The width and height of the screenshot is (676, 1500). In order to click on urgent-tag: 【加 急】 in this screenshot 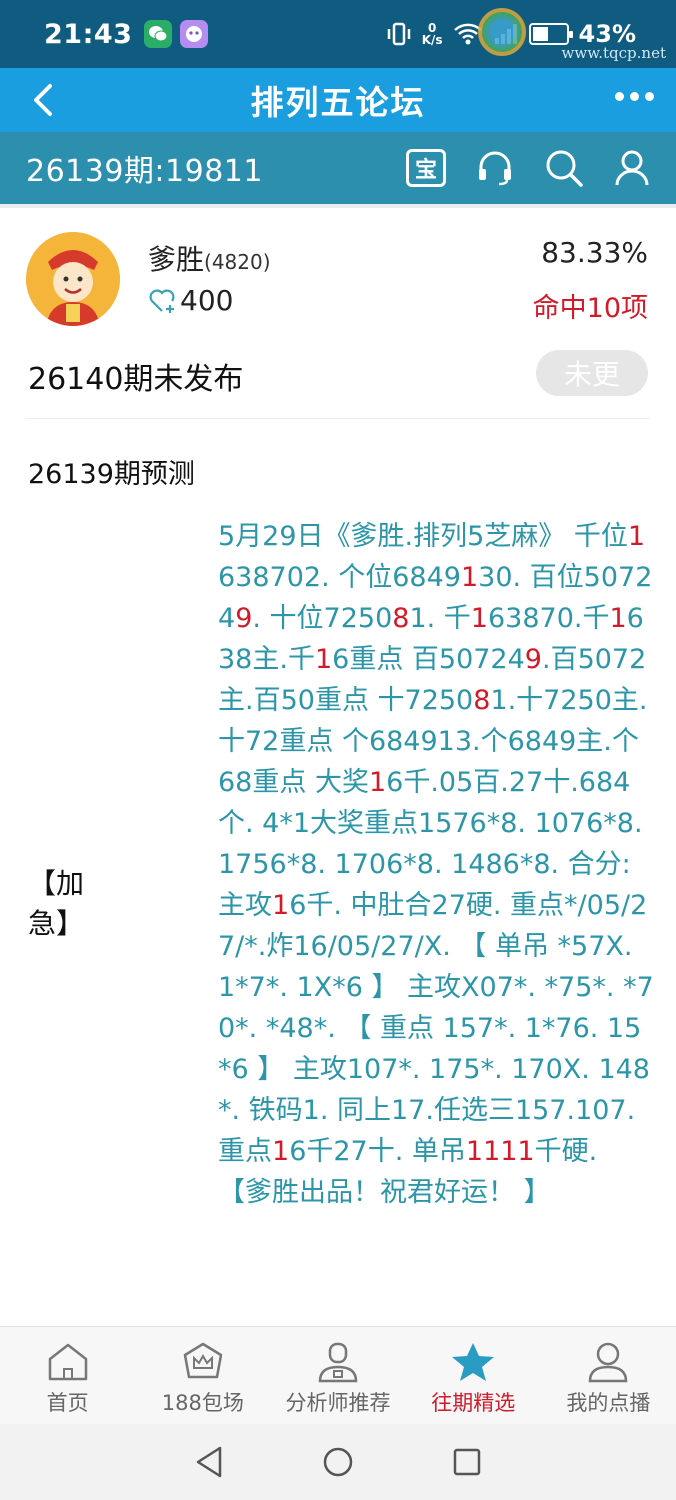, I will do `click(56, 904)`.